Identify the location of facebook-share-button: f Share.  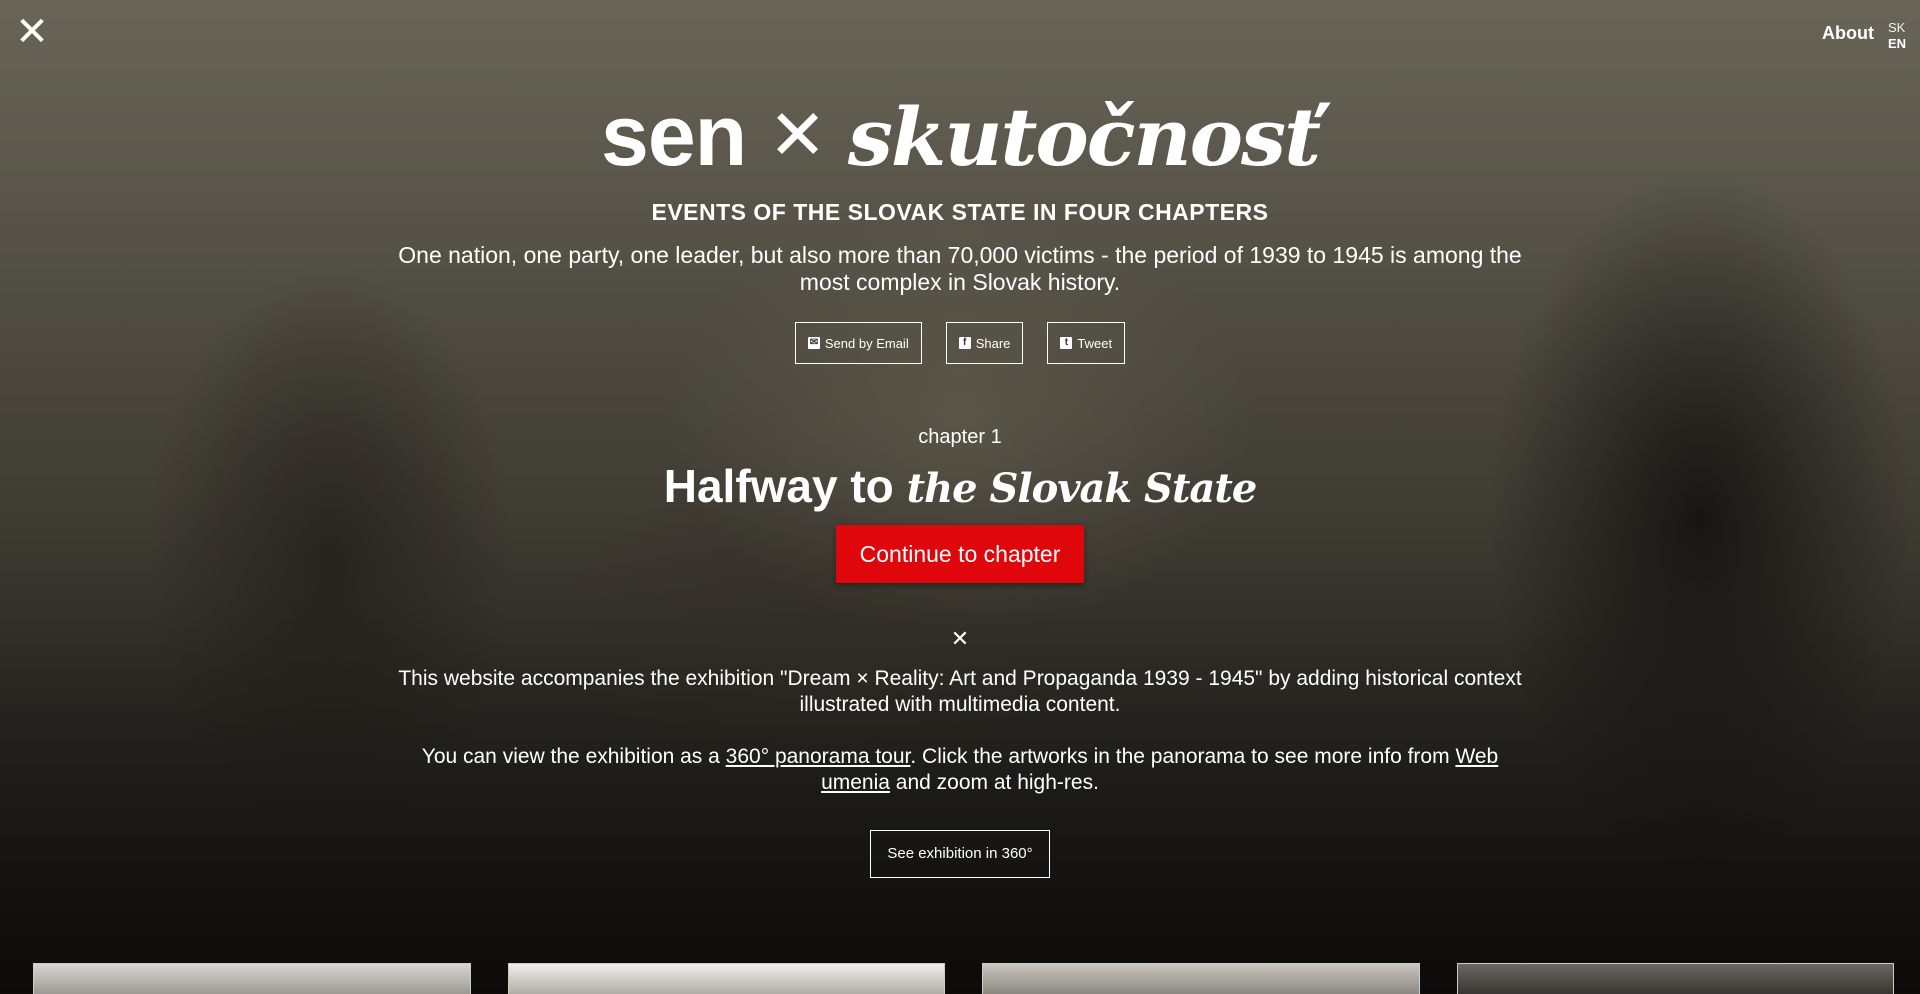
(984, 343).